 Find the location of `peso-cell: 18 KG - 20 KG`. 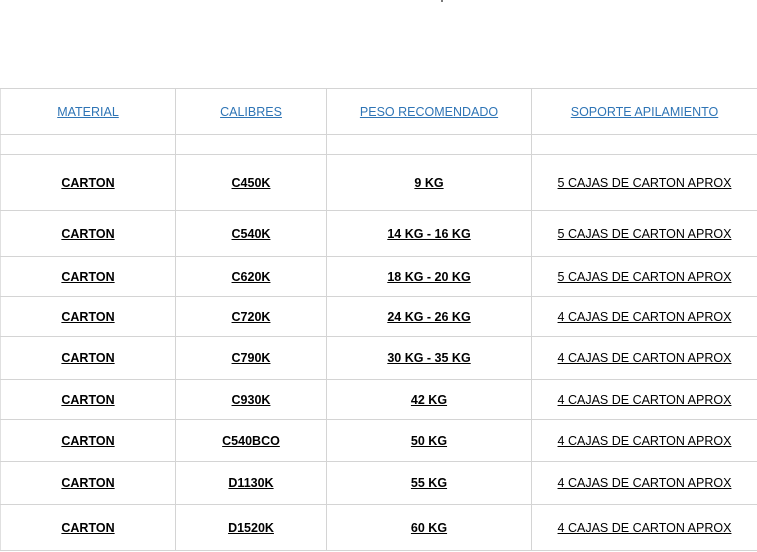

peso-cell: 18 KG - 20 KG is located at coordinates (429, 276).